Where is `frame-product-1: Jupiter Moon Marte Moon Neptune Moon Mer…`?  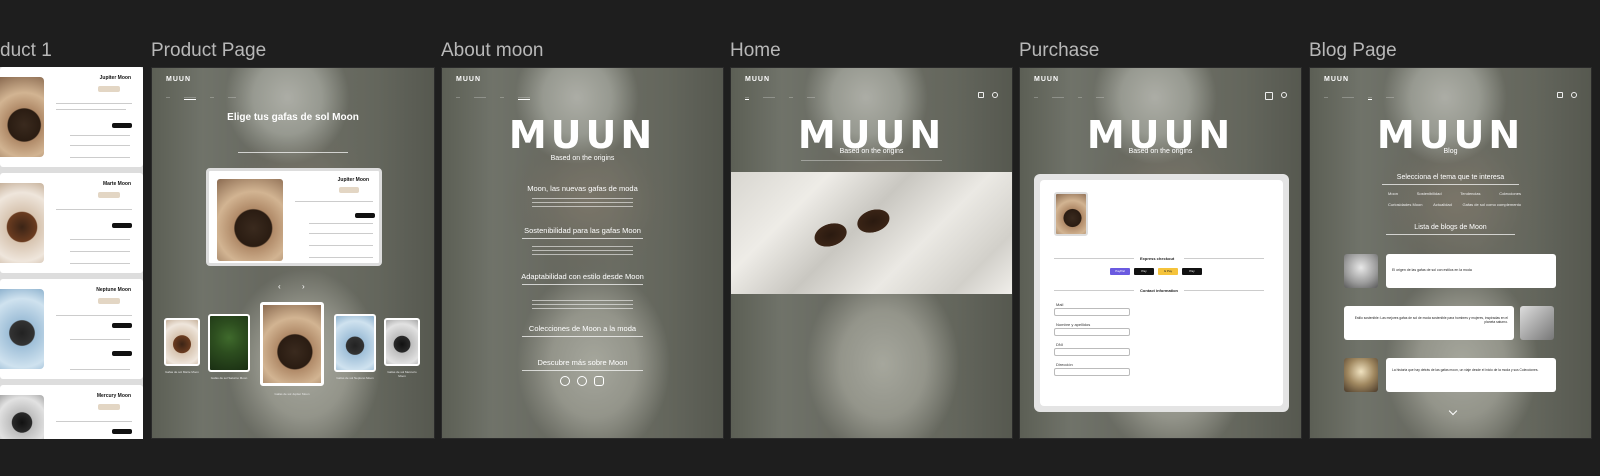 frame-product-1: Jupiter Moon Marte Moon Neptune Moon Mer… is located at coordinates (71, 253).